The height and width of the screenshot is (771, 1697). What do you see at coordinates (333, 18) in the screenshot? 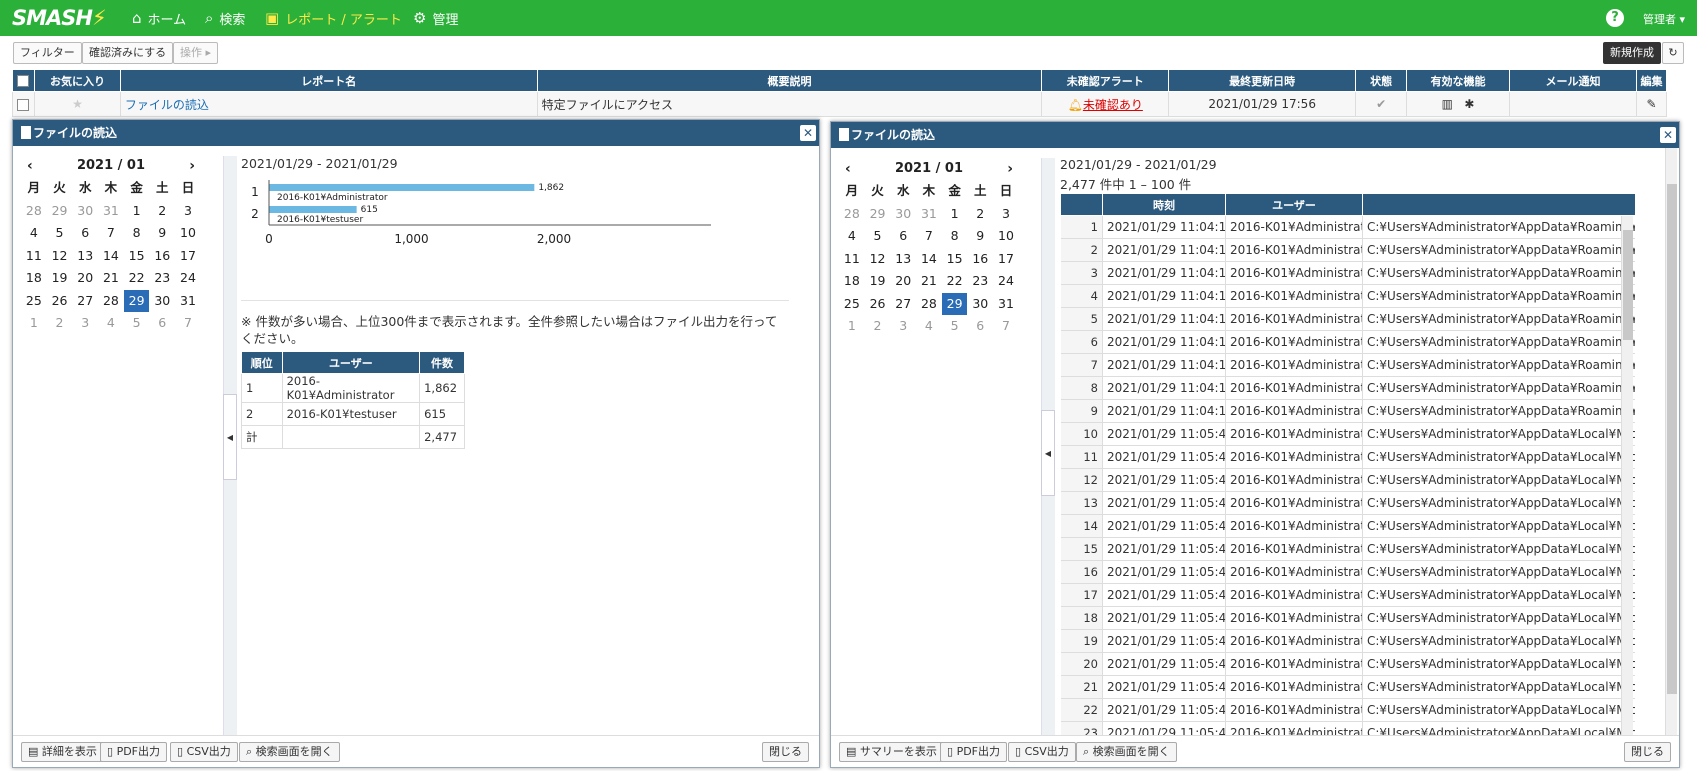
I see `nav-report-alert: ▣ レポート / アラート` at bounding box center [333, 18].